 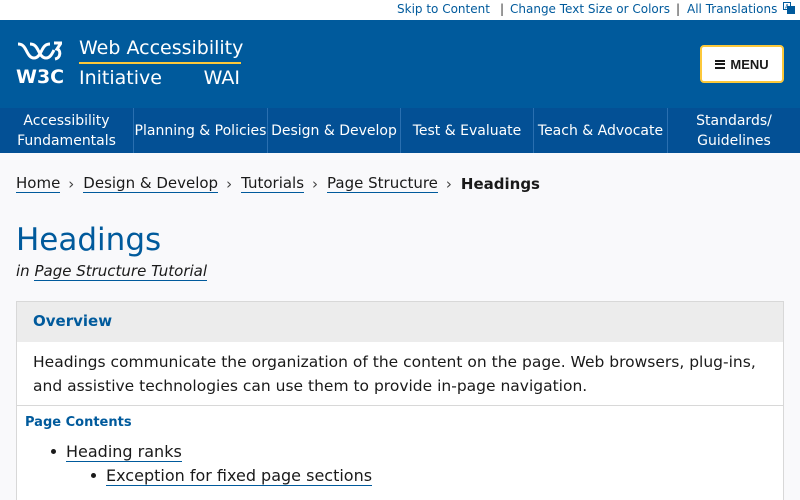 What do you see at coordinates (221, 78) in the screenshot?
I see `logo-wai: WAI` at bounding box center [221, 78].